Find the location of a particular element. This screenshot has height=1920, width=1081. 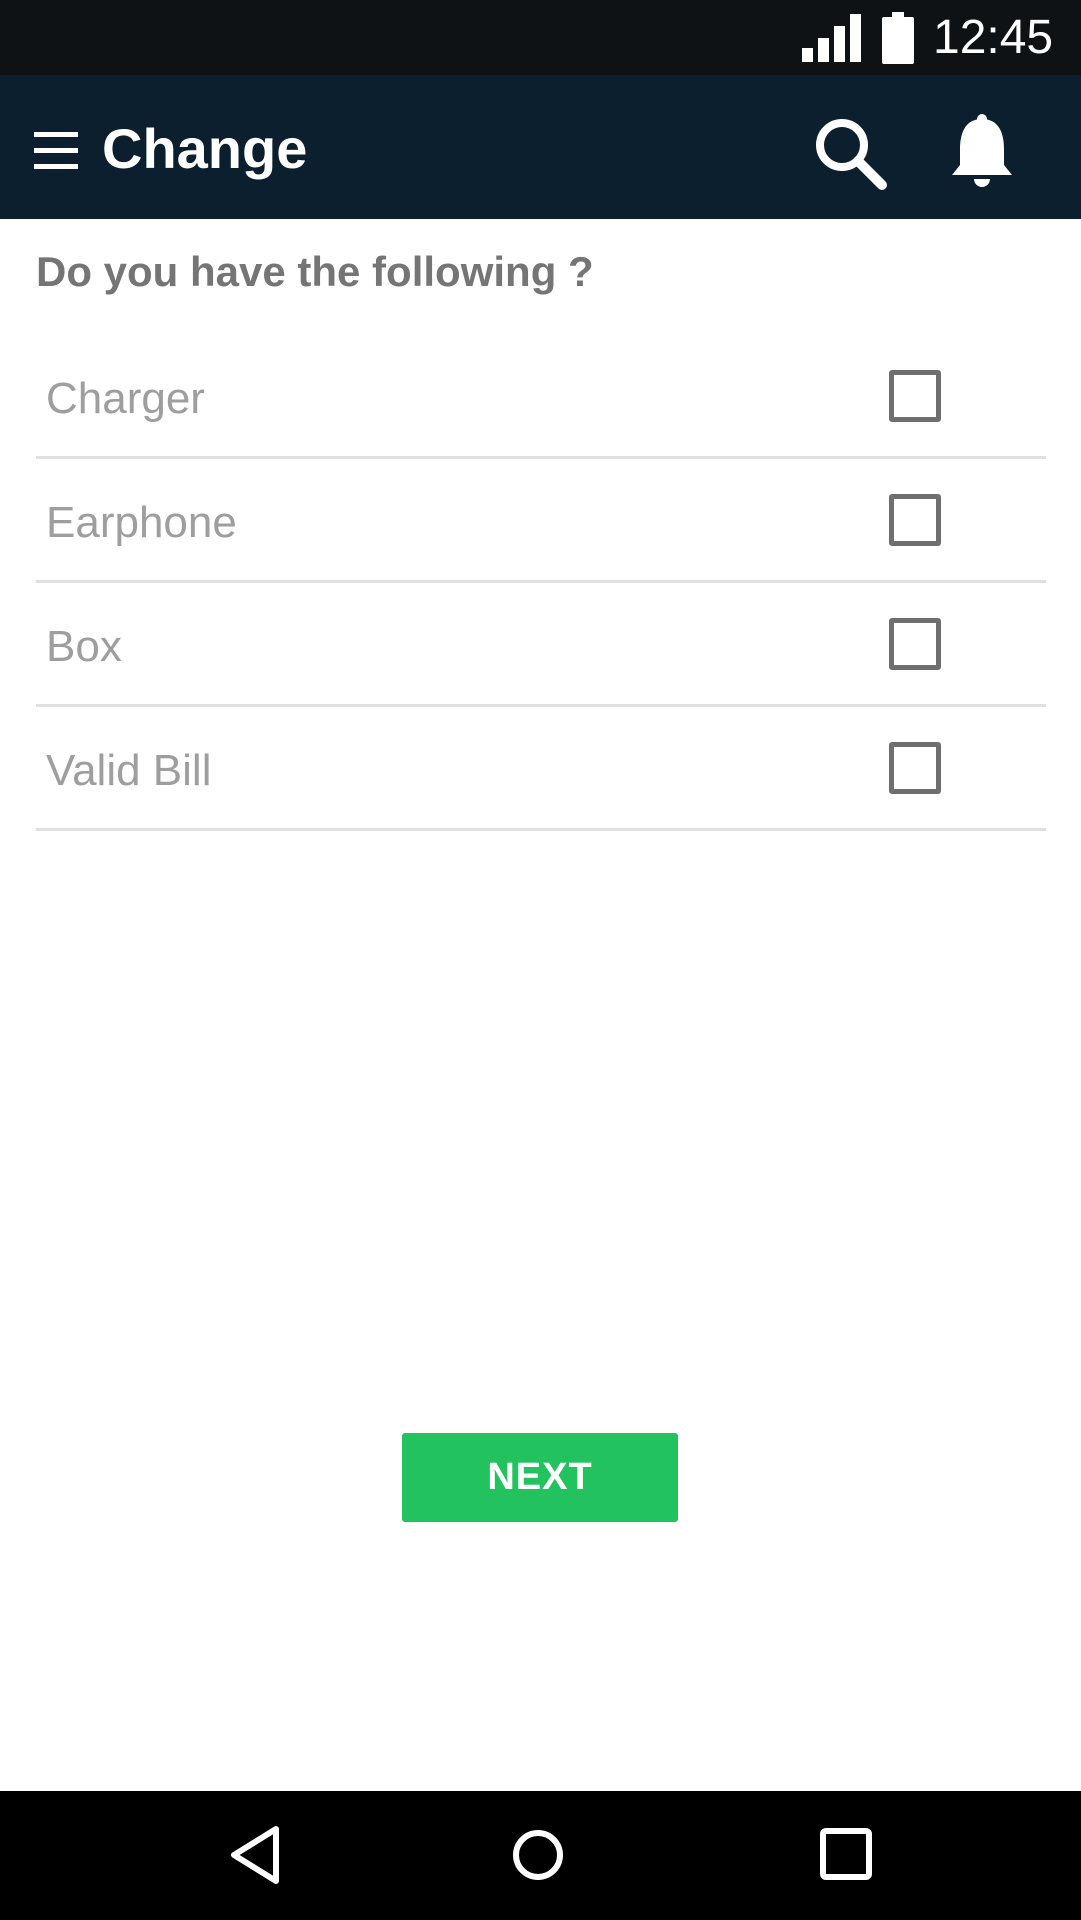

checklist-item-earphone: Earphone is located at coordinates (541, 521).